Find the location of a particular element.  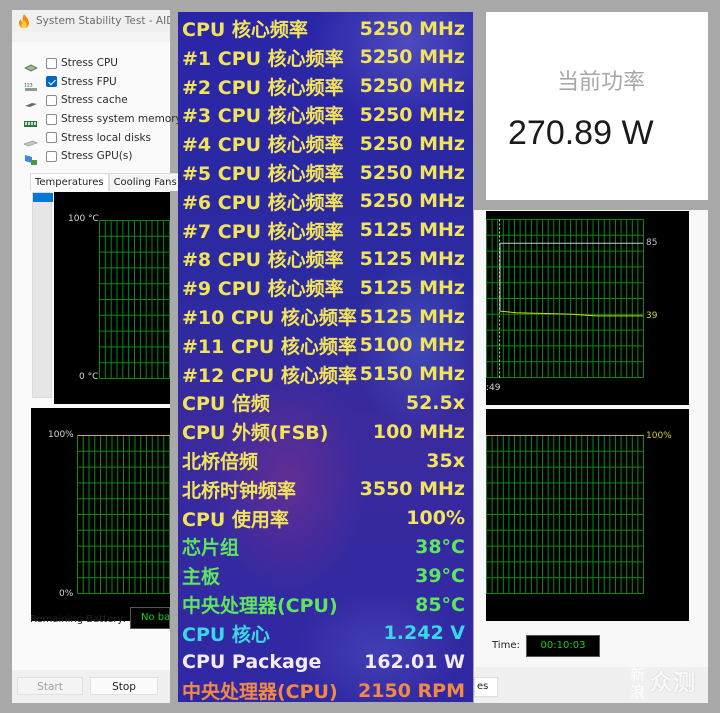

osd-row: #10 CPU 核心频率 5125 MHz is located at coordinates (323, 316).